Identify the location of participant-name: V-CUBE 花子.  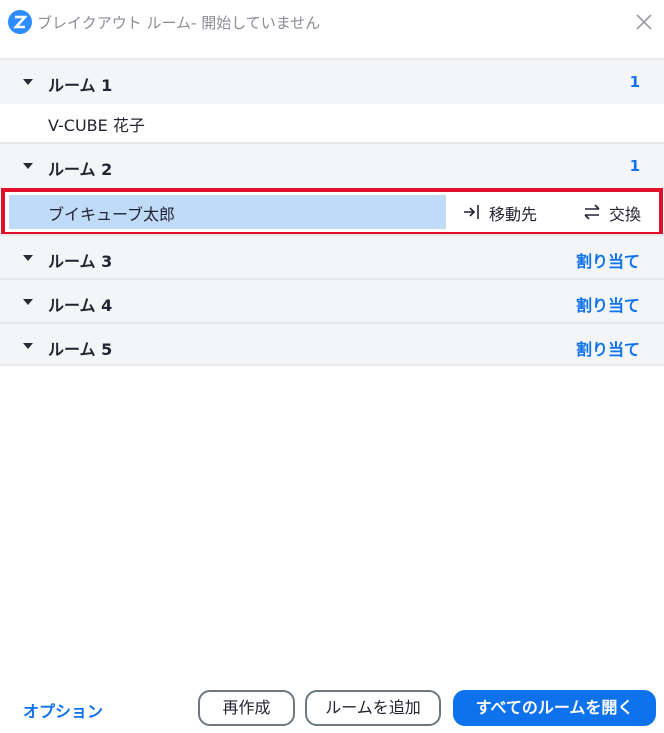
(96, 125).